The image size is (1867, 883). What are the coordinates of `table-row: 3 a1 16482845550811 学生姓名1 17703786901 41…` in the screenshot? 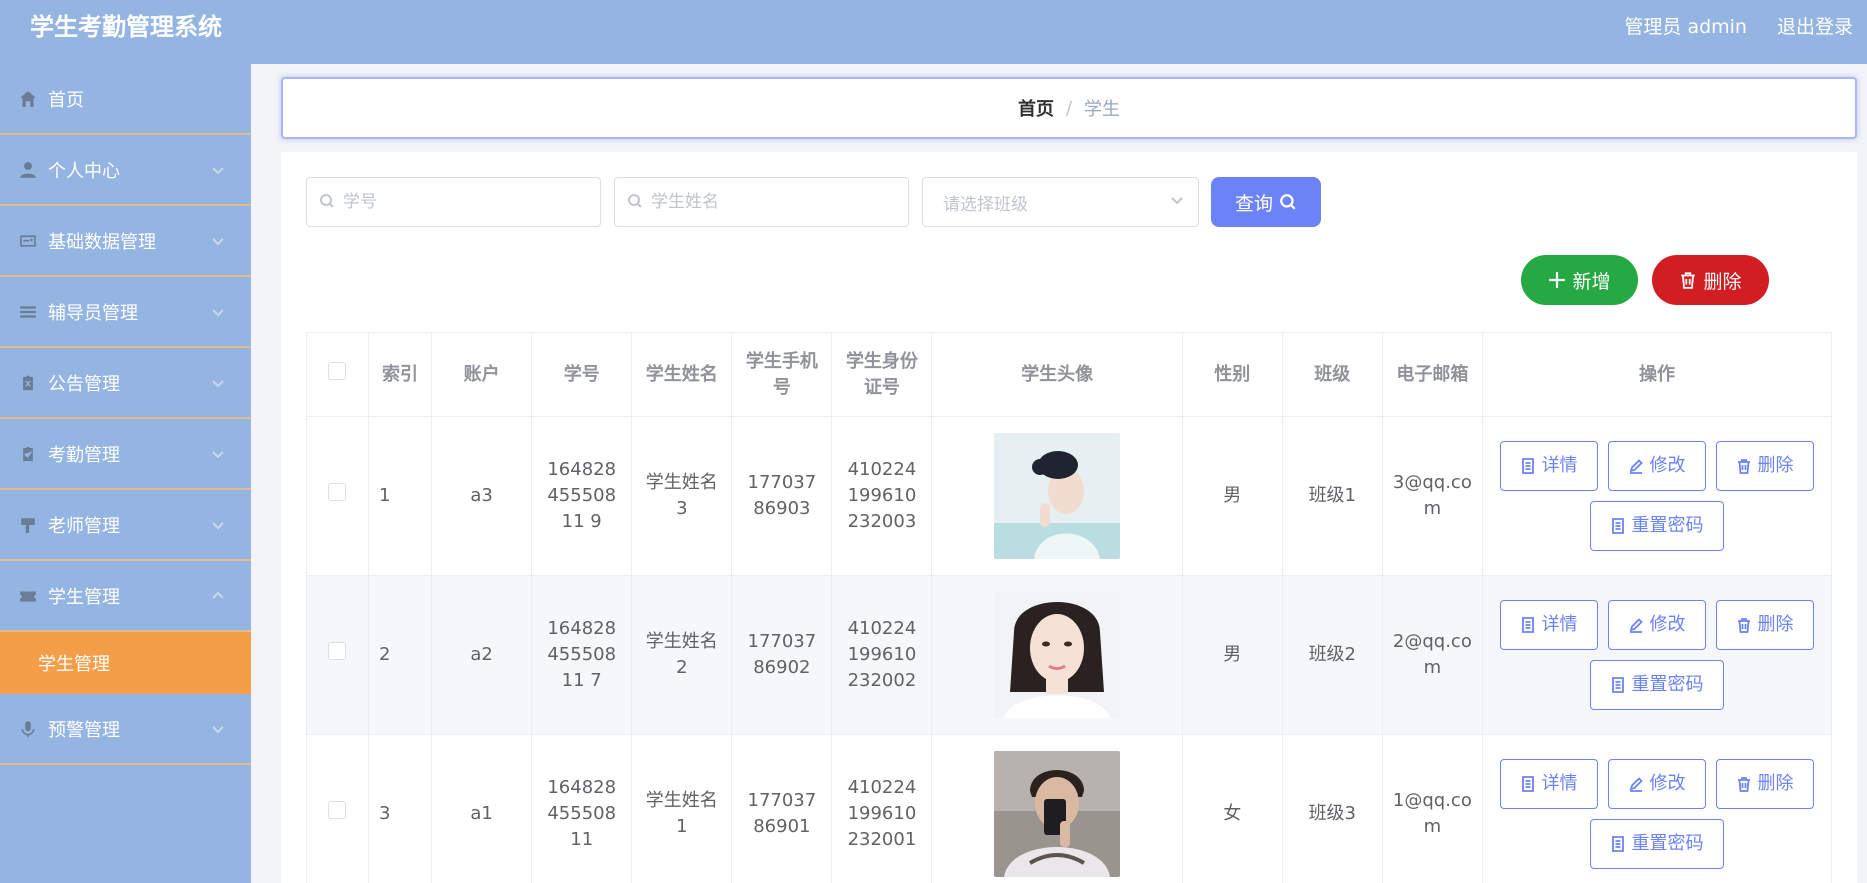 It's located at (1069, 808).